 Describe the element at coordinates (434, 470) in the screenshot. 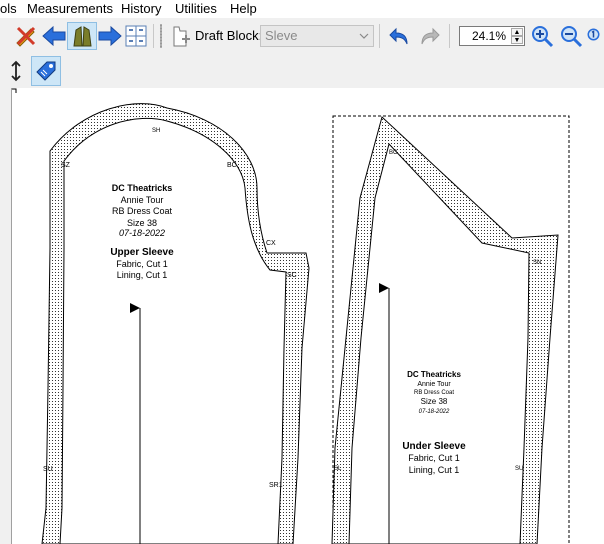

I see `under-lining-text: Lining, Cut 1` at that location.